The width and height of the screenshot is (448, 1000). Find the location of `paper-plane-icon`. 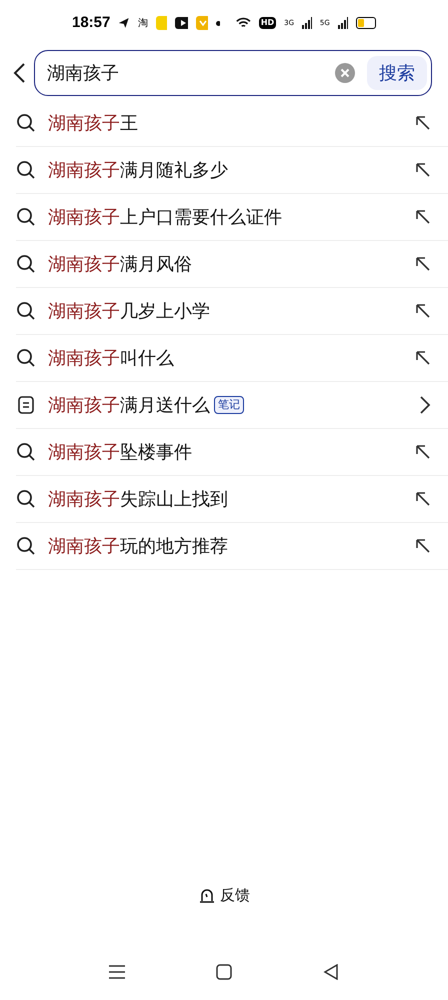

paper-plane-icon is located at coordinates (124, 23).